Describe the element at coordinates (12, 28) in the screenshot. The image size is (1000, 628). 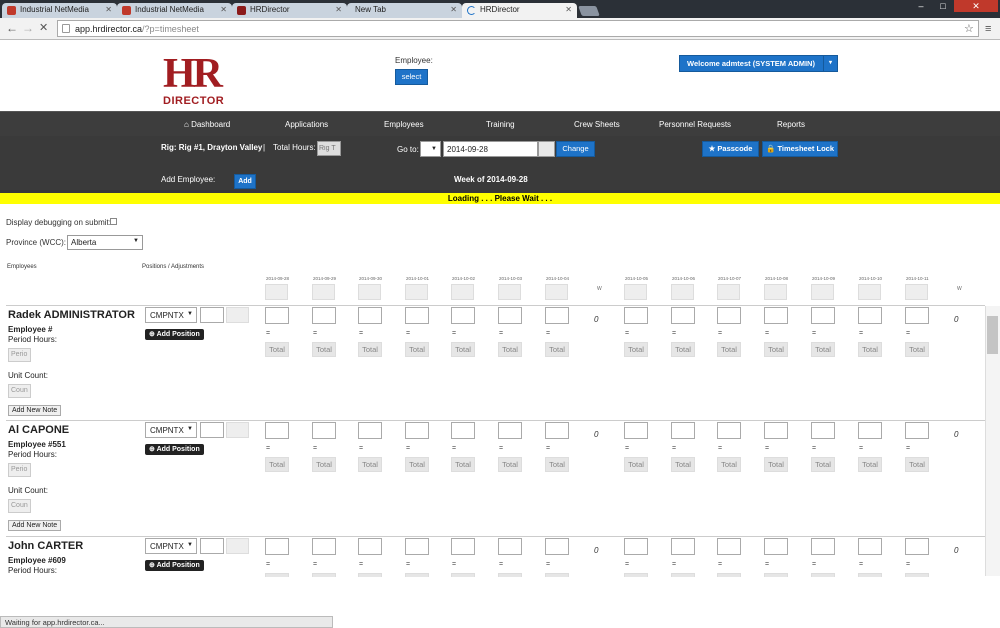
I see `back-arrow-icon: ←` at that location.